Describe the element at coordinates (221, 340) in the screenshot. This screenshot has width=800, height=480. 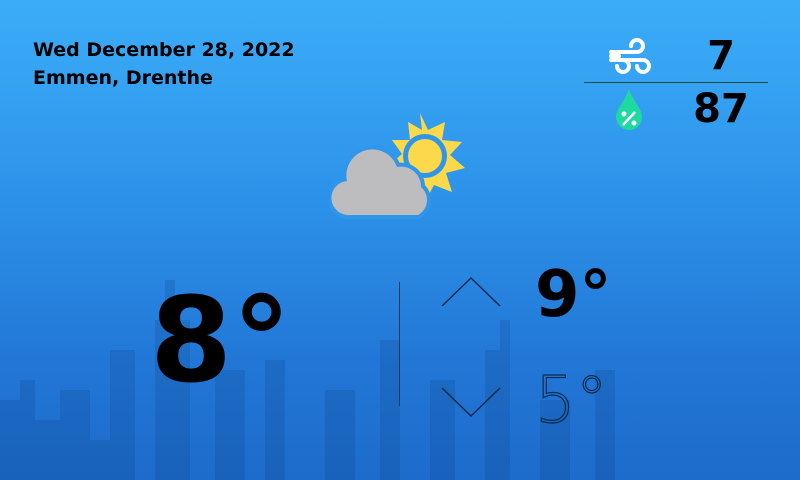
I see `current-temperature: 8°` at that location.